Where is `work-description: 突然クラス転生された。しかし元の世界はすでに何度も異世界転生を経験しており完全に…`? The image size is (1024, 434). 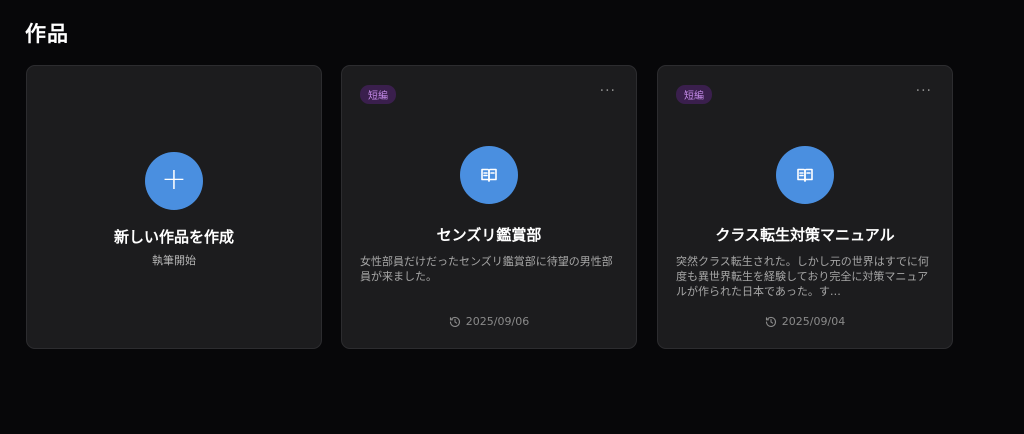 work-description: 突然クラス転生された。しかし元の世界はすでに何度も異世界転生を経験しており完全に… is located at coordinates (802, 276).